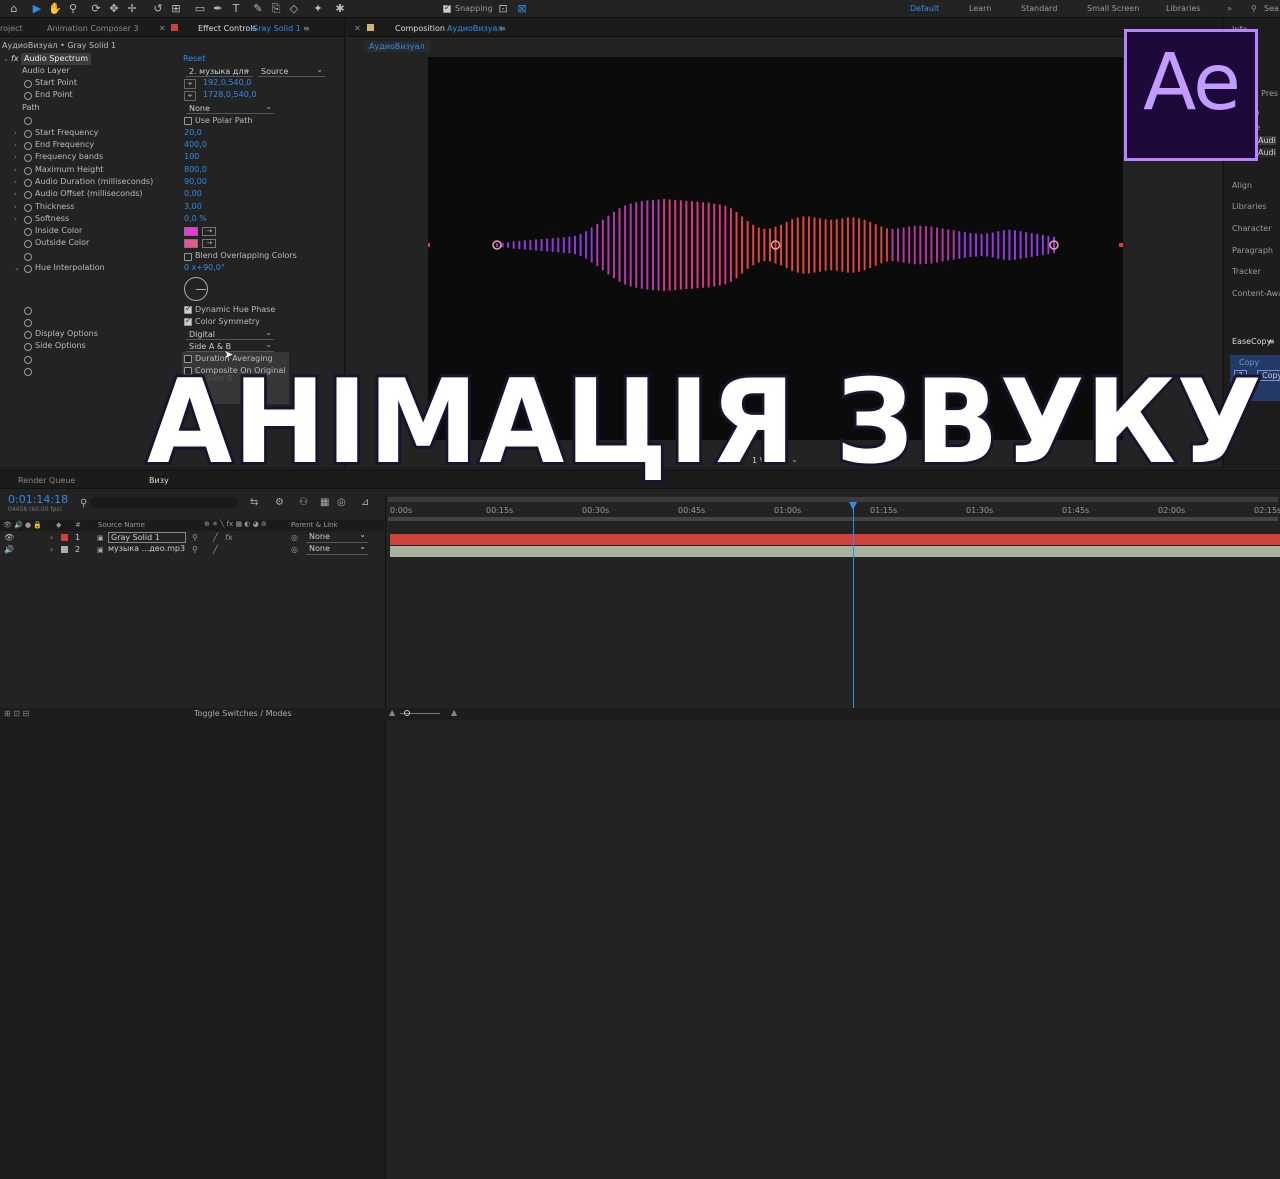  Describe the element at coordinates (188, 309) in the screenshot. I see `dynamic-hue-phase-checkbox` at that location.